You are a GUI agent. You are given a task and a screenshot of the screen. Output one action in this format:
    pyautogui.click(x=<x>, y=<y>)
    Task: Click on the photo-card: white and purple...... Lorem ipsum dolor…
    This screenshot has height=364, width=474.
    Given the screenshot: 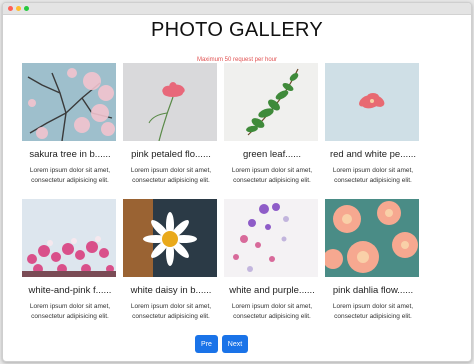 What is the action you would take?
    pyautogui.click(x=272, y=260)
    